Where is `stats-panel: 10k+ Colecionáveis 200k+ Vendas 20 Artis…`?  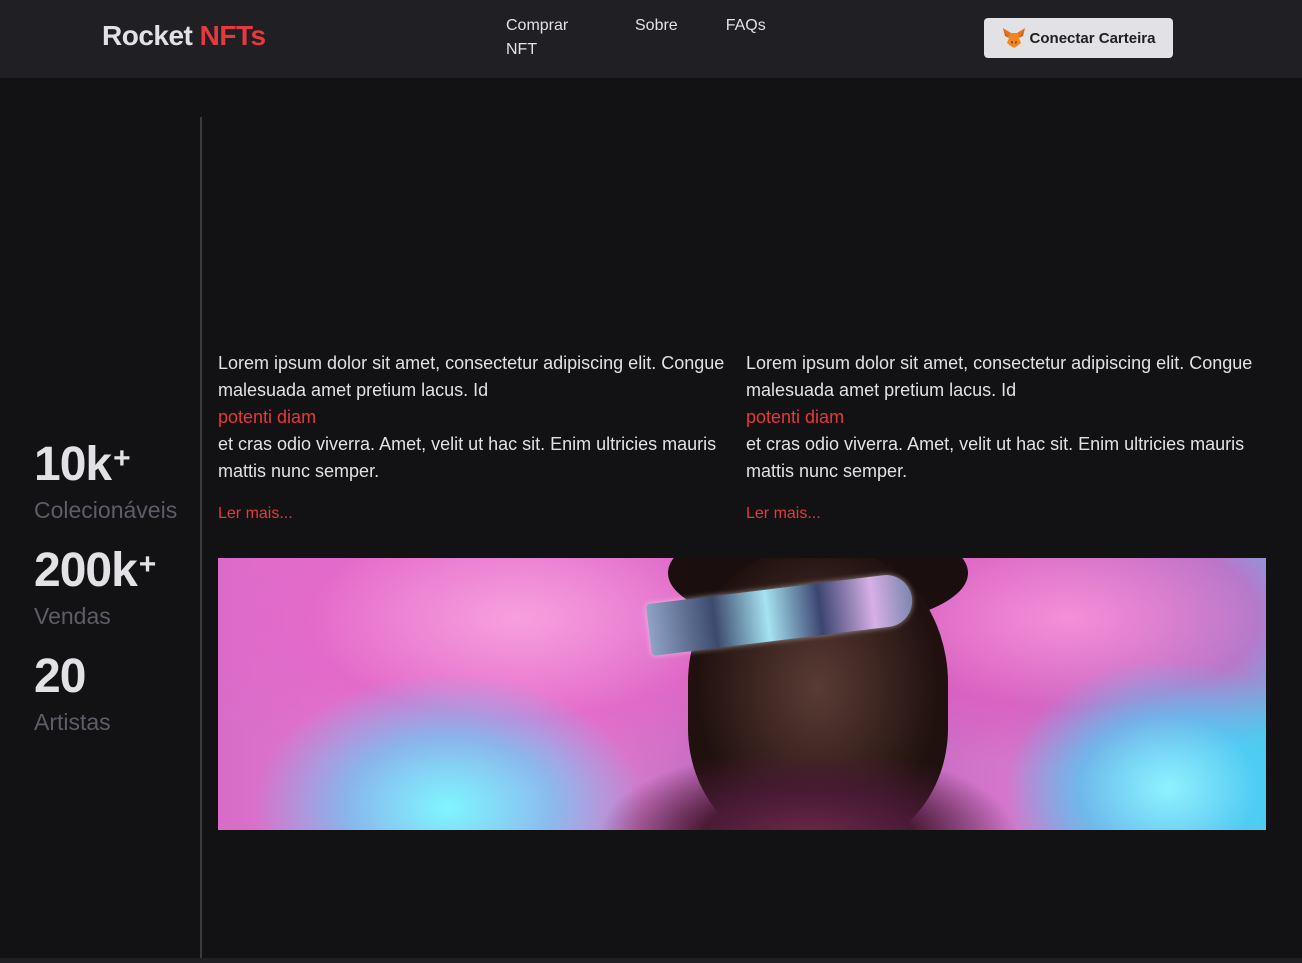 stats-panel: 10k+ Colecionáveis 200k+ Vendas 20 Artis… is located at coordinates (114, 595).